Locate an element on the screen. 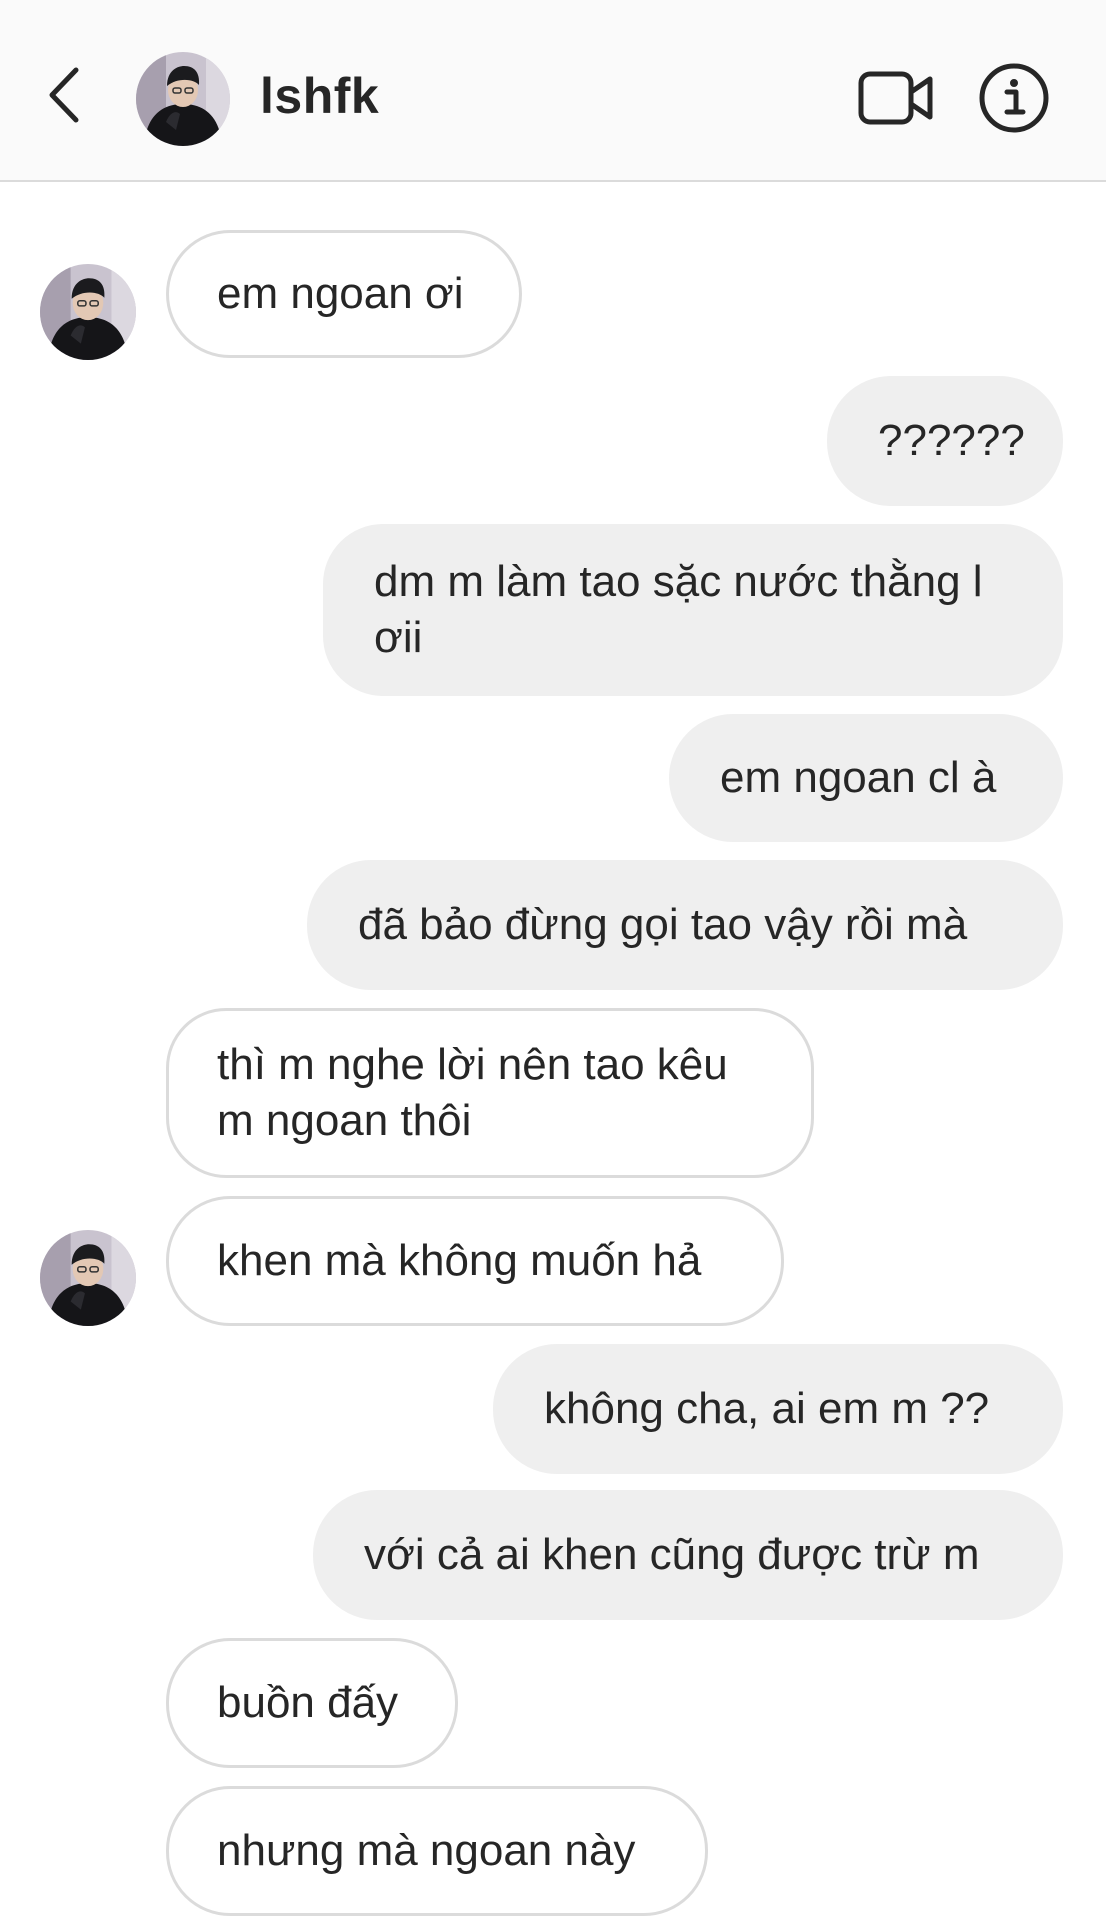  message-text: không cha, ai em m ?? is located at coordinates (767, 1408).